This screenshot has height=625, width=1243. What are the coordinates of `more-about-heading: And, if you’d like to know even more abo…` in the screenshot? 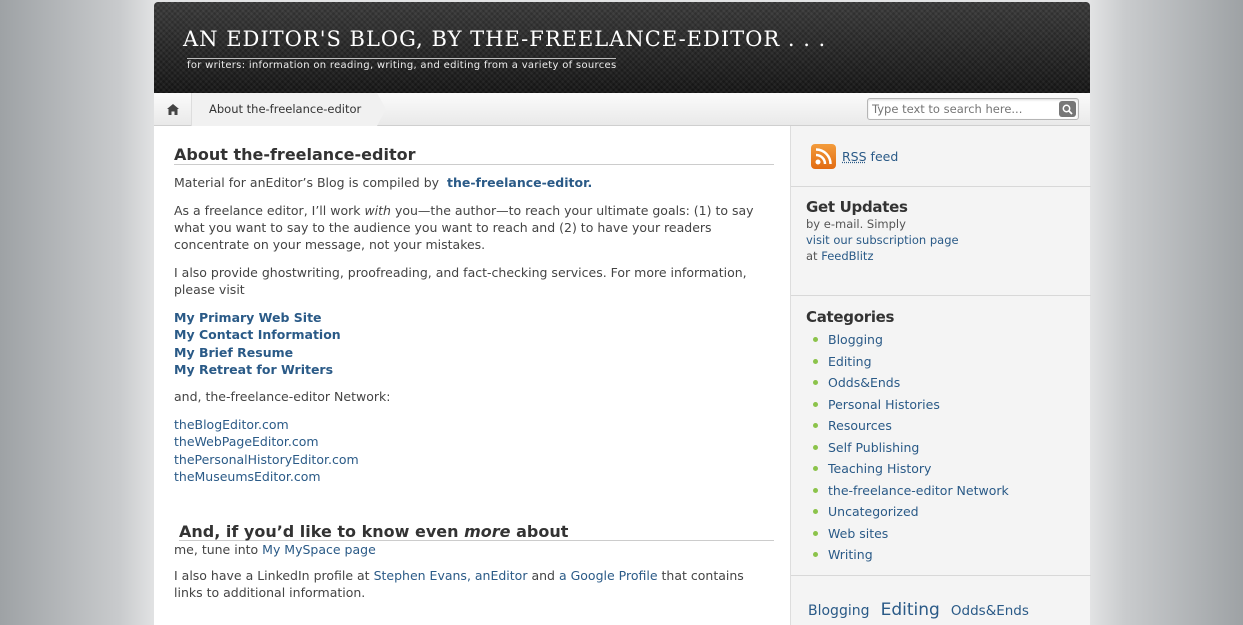 It's located at (476, 532).